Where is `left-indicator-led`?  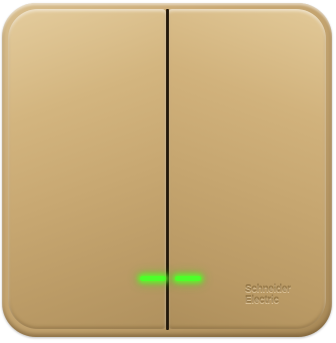
left-indicator-led is located at coordinates (153, 278).